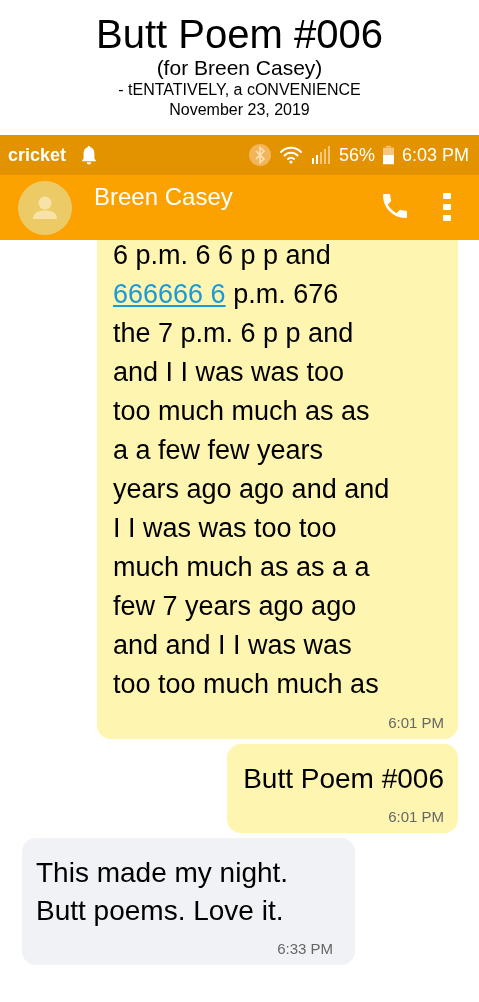 The image size is (479, 1002). I want to click on more-options-icon, so click(447, 207).